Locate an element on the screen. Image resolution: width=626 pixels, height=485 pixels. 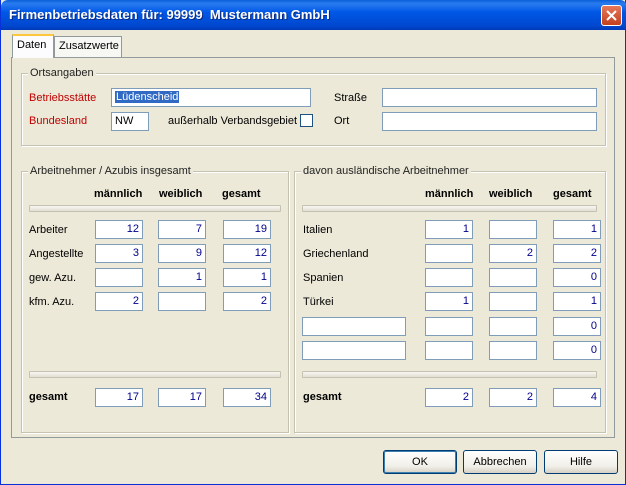
close-button is located at coordinates (611, 15).